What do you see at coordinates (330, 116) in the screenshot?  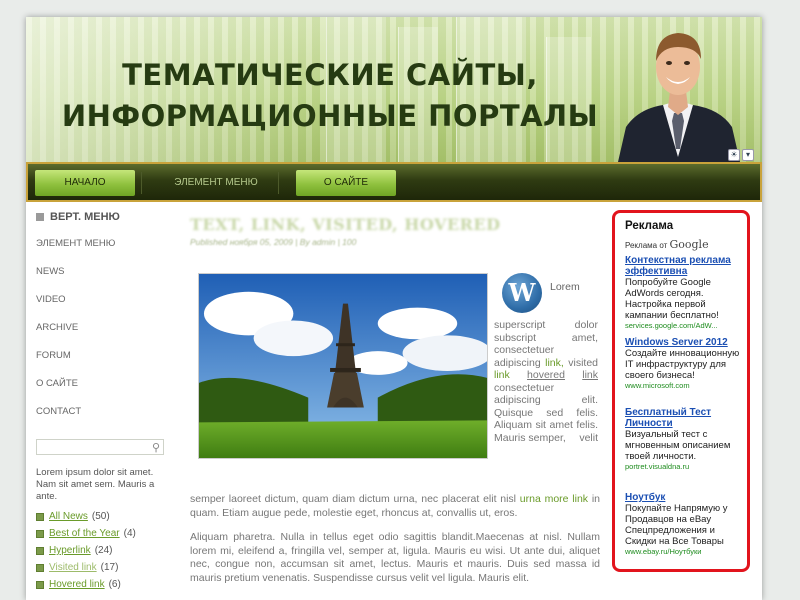 I see `site-title-line2: ИНФОРМАЦИОННЫЕ ПОРТАЛЫ` at bounding box center [330, 116].